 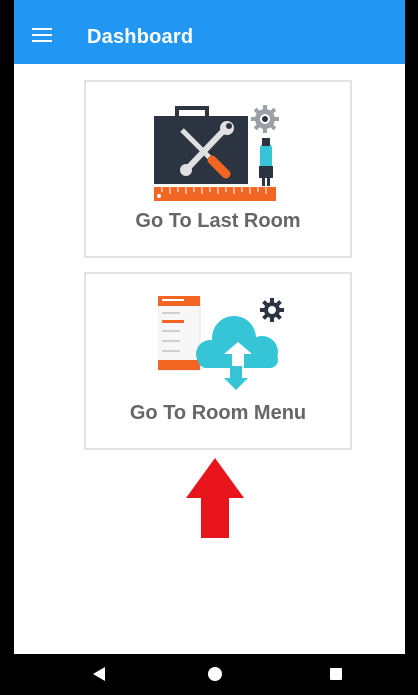 I want to click on go-to-last-room-label: Go To Last Room, so click(x=218, y=221).